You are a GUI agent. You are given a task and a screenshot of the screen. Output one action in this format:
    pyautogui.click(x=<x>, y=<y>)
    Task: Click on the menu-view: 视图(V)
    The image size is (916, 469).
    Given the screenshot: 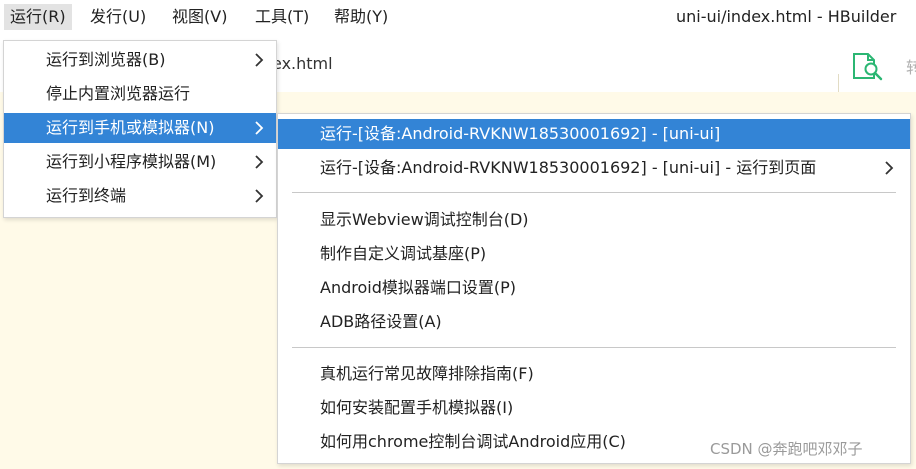 What is the action you would take?
    pyautogui.click(x=199, y=17)
    